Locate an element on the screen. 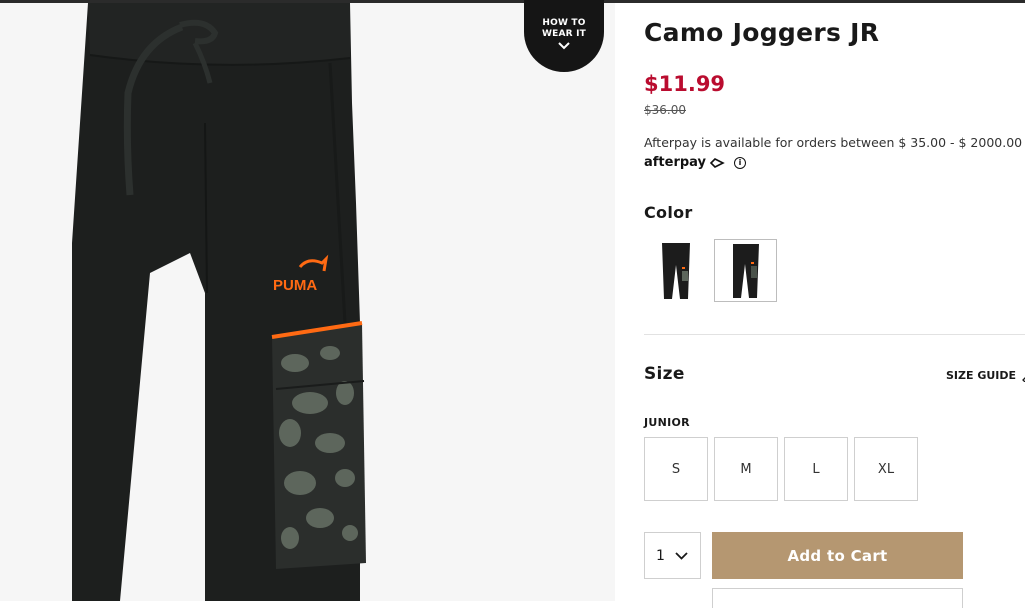 The height and width of the screenshot is (608, 1025). secondary-button is located at coordinates (837, 598).